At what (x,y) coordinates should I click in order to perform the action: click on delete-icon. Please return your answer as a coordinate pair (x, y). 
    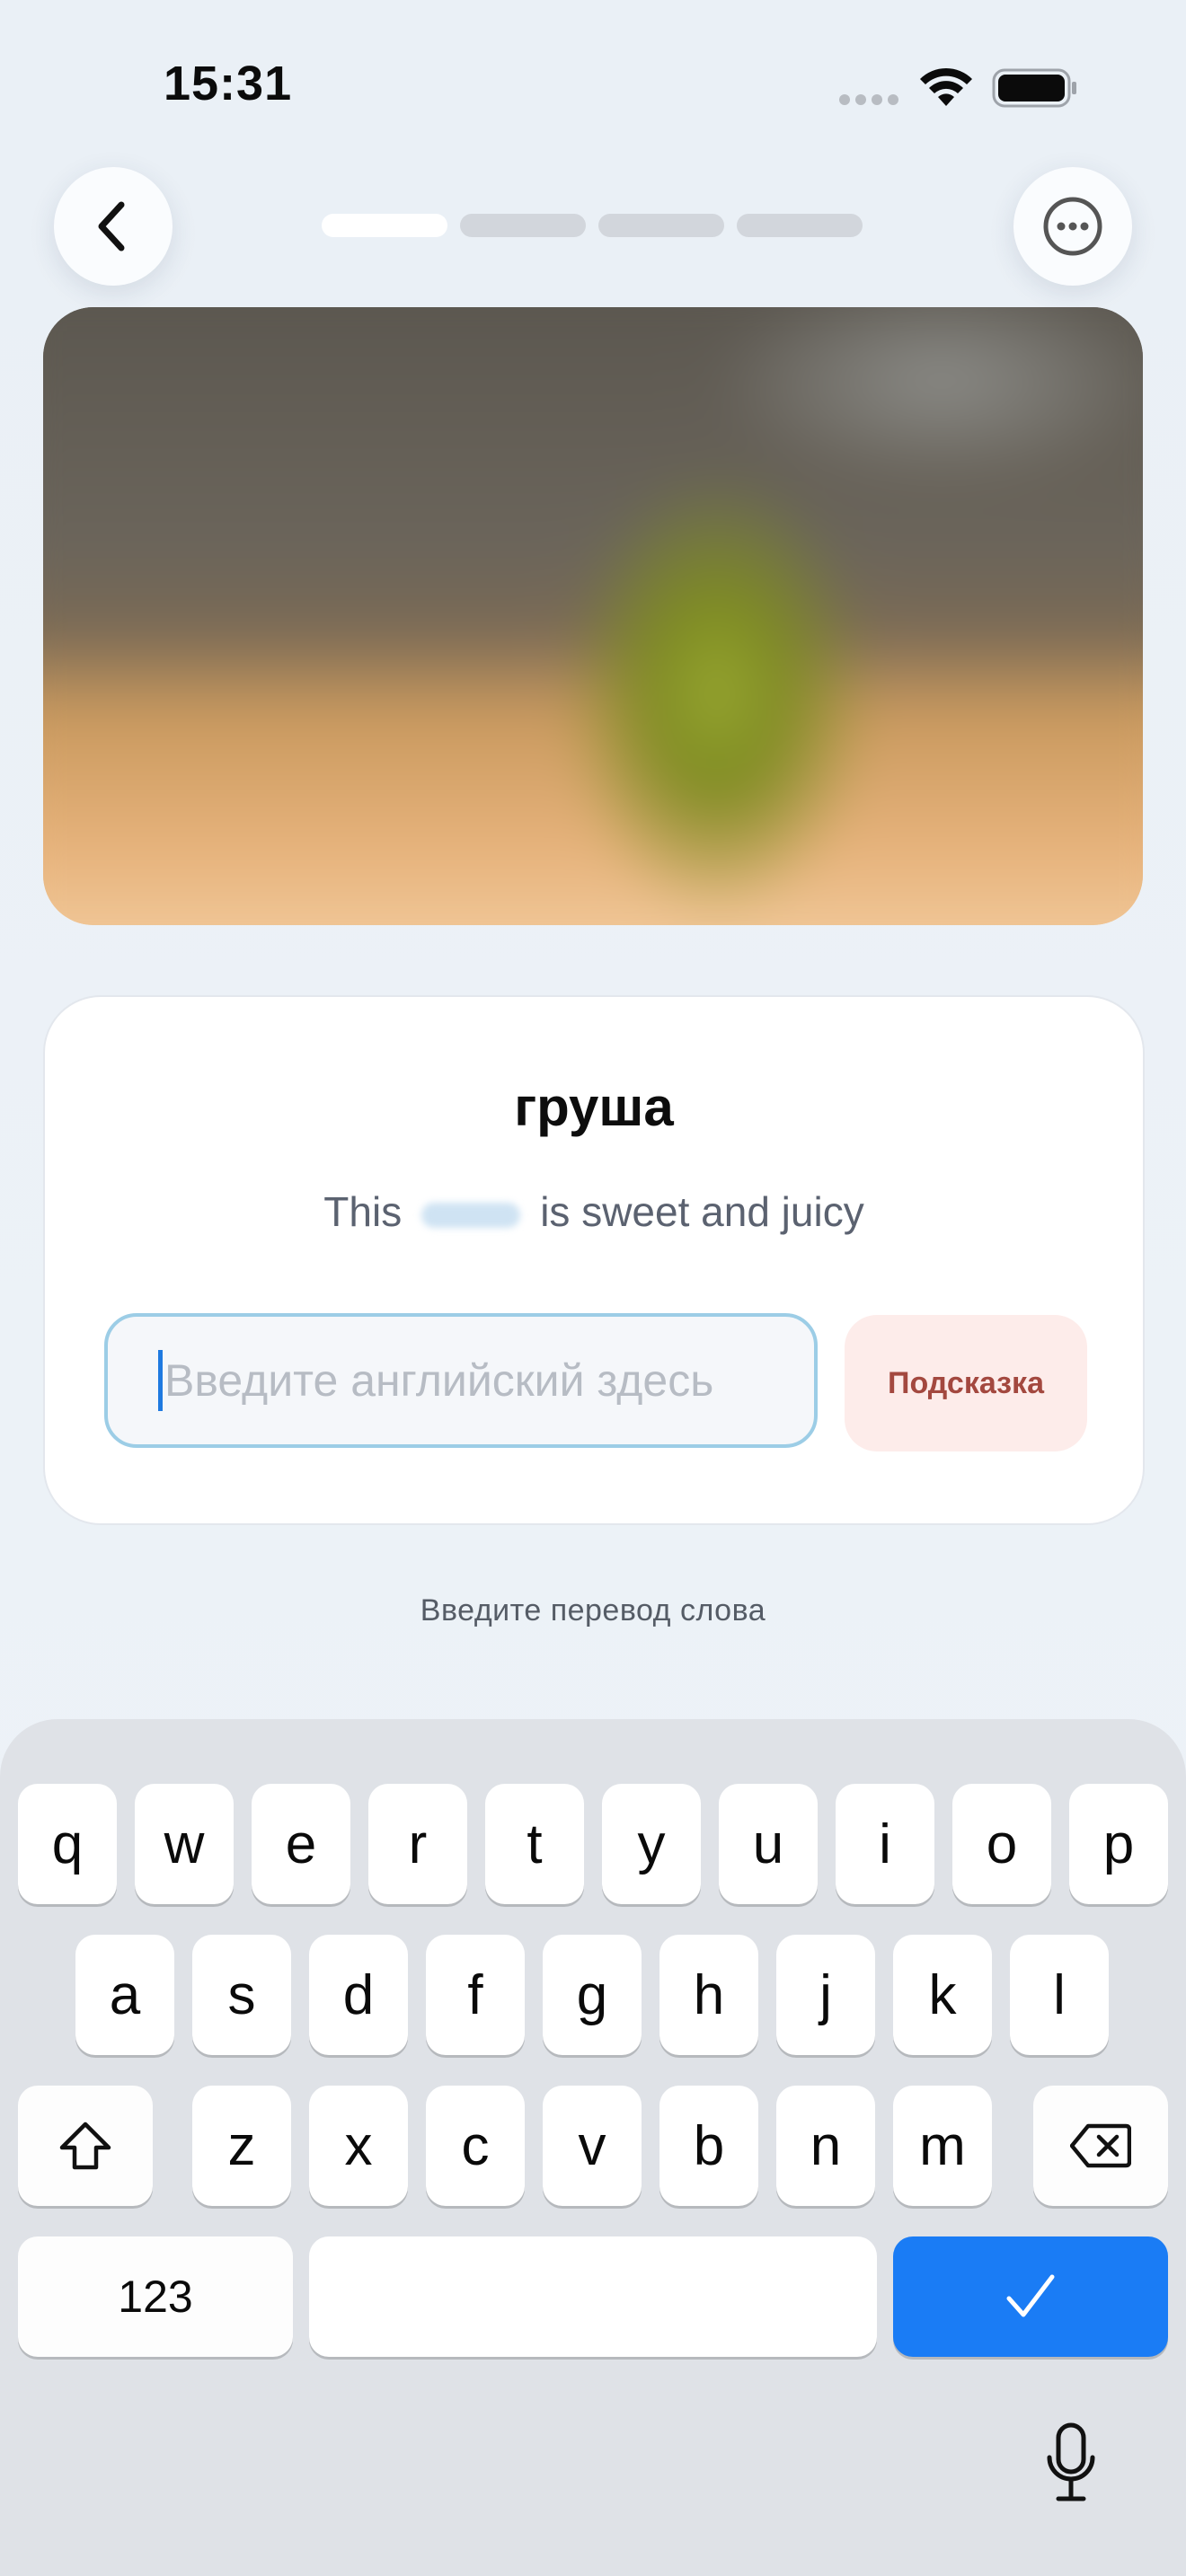
    Looking at the image, I should click on (1100, 2145).